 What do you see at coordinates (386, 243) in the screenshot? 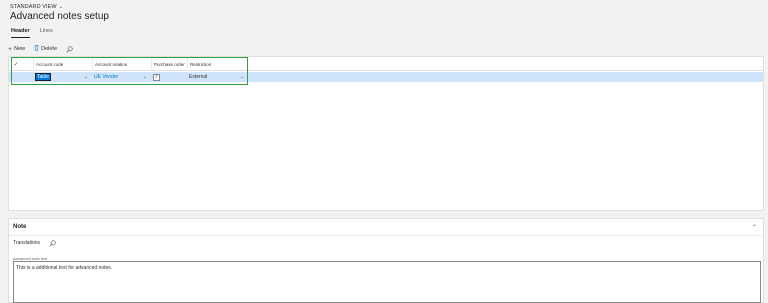
I see `note-toolbar: Translations` at bounding box center [386, 243].